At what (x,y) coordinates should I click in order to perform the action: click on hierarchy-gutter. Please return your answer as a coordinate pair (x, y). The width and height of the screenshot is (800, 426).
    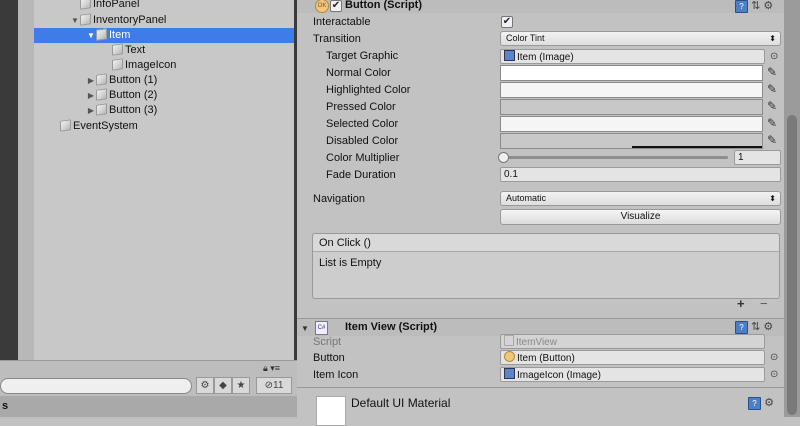
    Looking at the image, I should click on (26, 180).